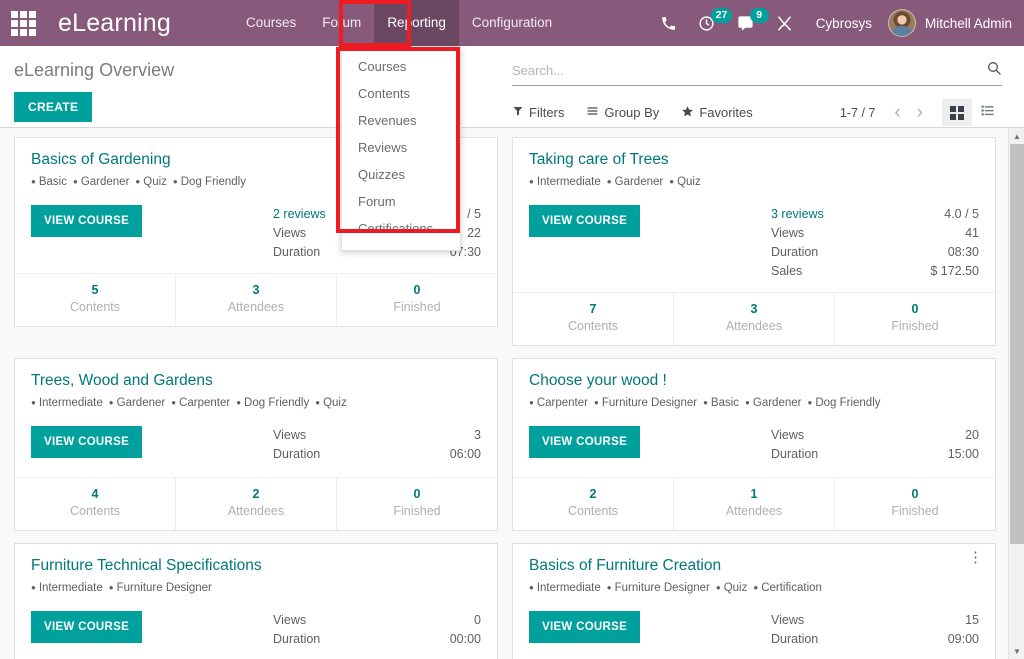  I want to click on stat-key: 3 reviews, so click(797, 214).